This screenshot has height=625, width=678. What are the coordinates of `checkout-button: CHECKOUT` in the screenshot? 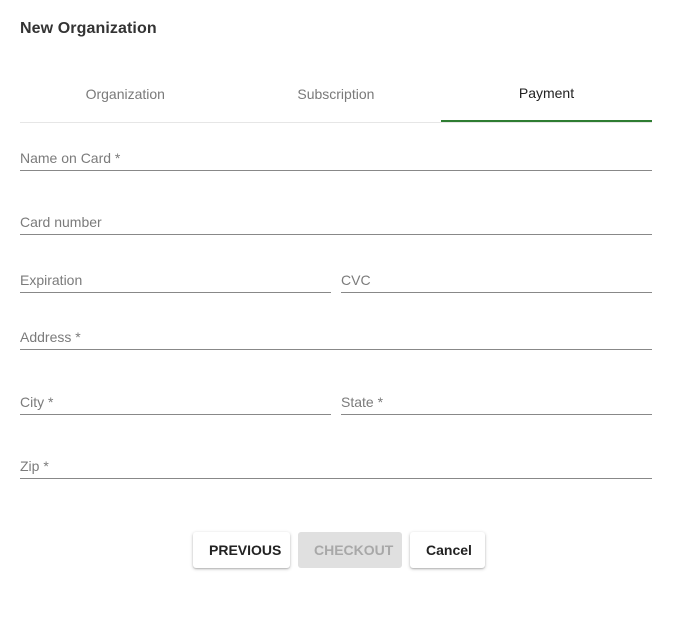 It's located at (350, 550).